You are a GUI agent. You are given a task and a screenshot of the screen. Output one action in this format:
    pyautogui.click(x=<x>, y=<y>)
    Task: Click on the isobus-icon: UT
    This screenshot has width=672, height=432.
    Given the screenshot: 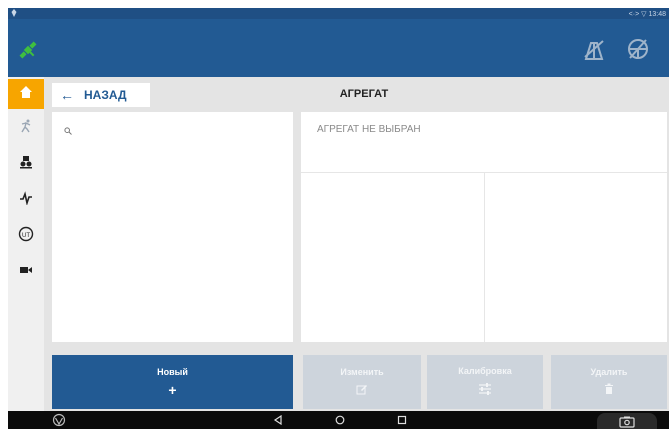 What is the action you would take?
    pyautogui.click(x=26, y=236)
    